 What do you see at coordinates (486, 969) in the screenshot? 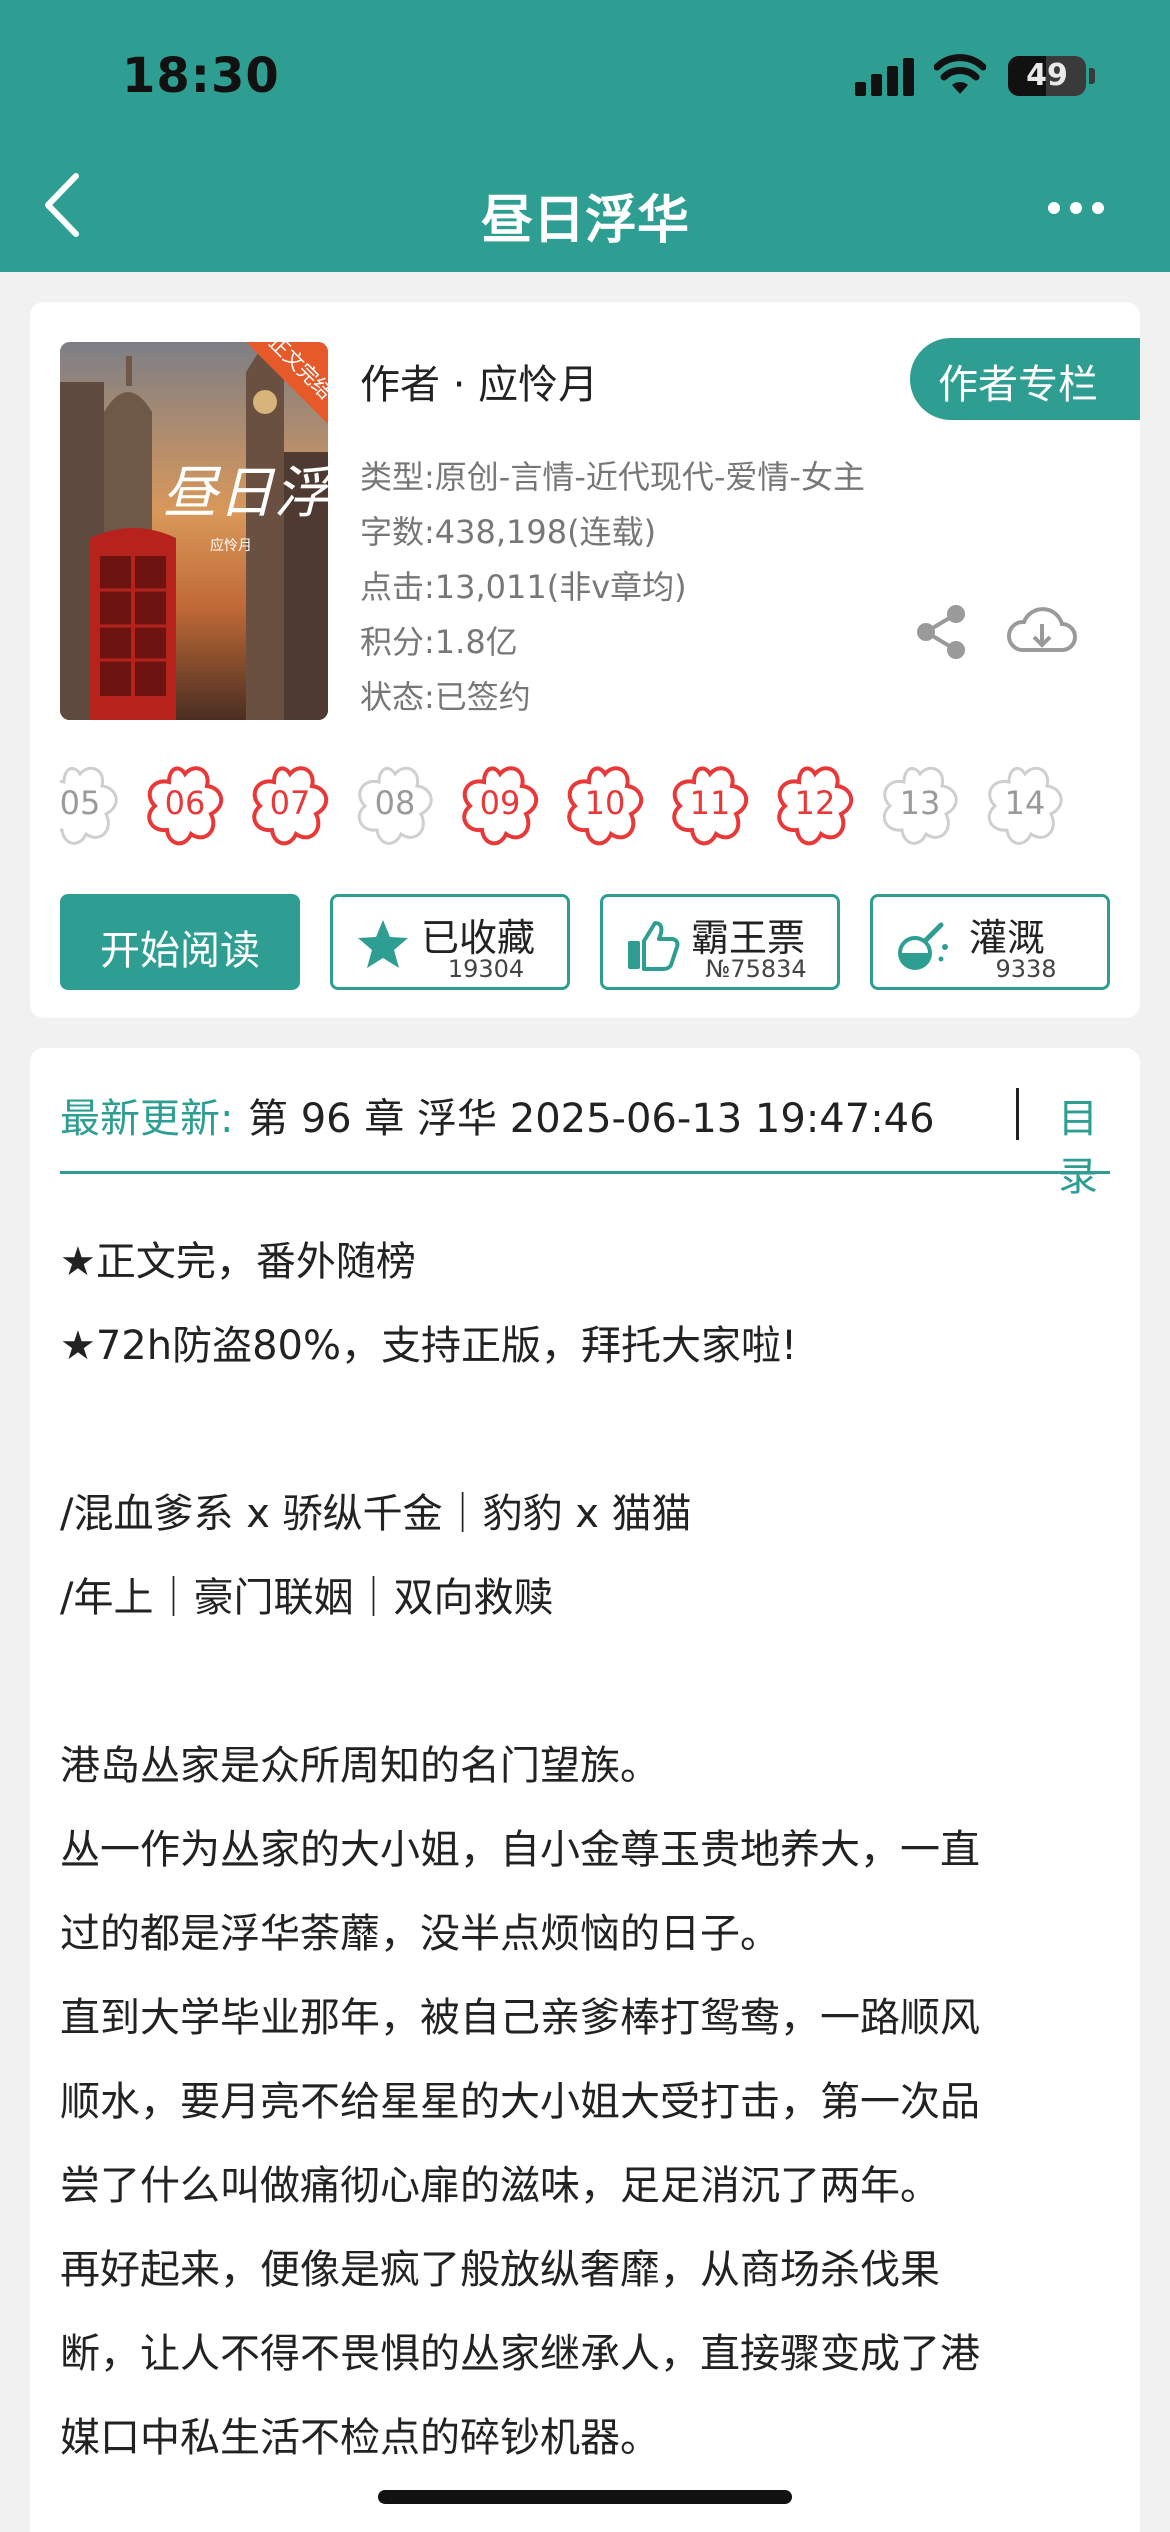
I see `favorite-count: 19304` at bounding box center [486, 969].